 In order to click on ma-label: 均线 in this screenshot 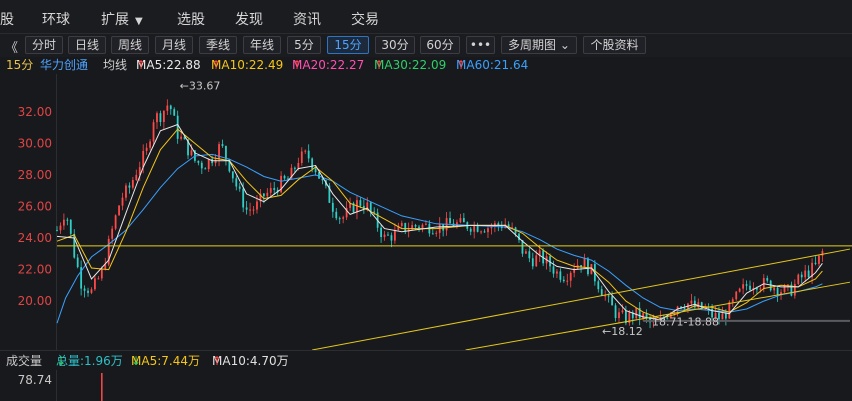, I will do `click(115, 65)`.